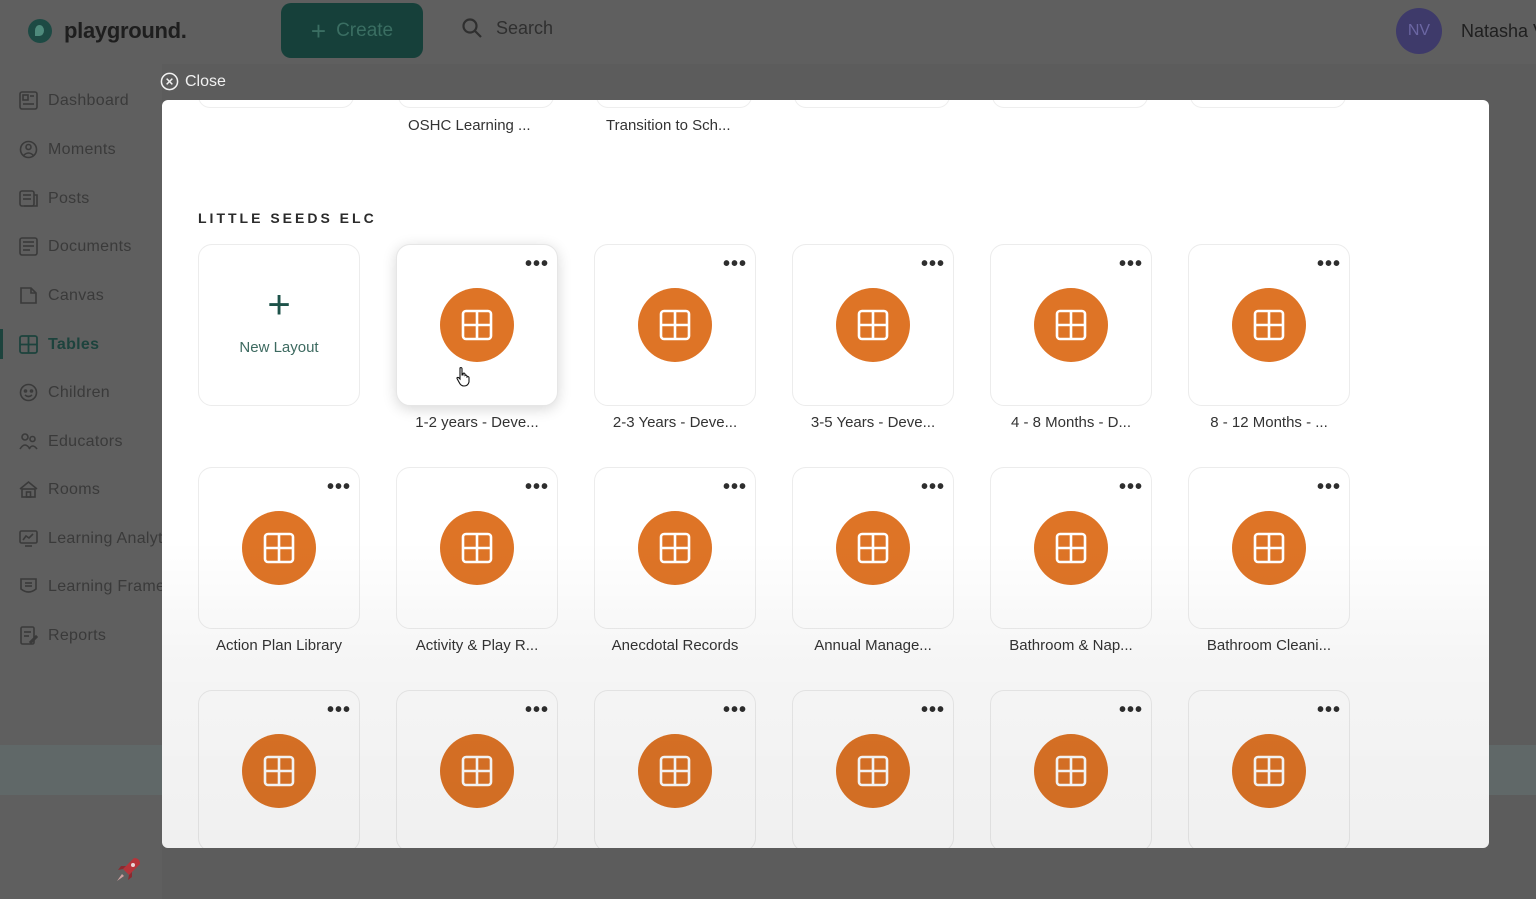 The height and width of the screenshot is (899, 1536). Describe the element at coordinates (28, 246) in the screenshot. I see `documents-icon` at that location.